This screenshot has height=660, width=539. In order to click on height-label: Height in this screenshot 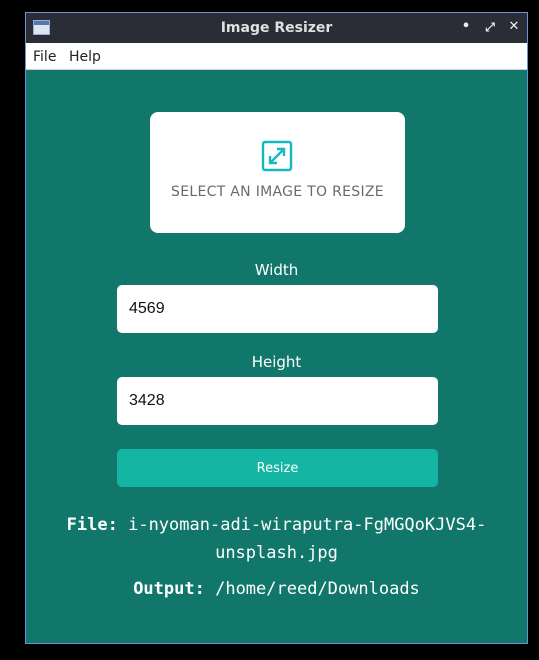, I will do `click(276, 362)`.